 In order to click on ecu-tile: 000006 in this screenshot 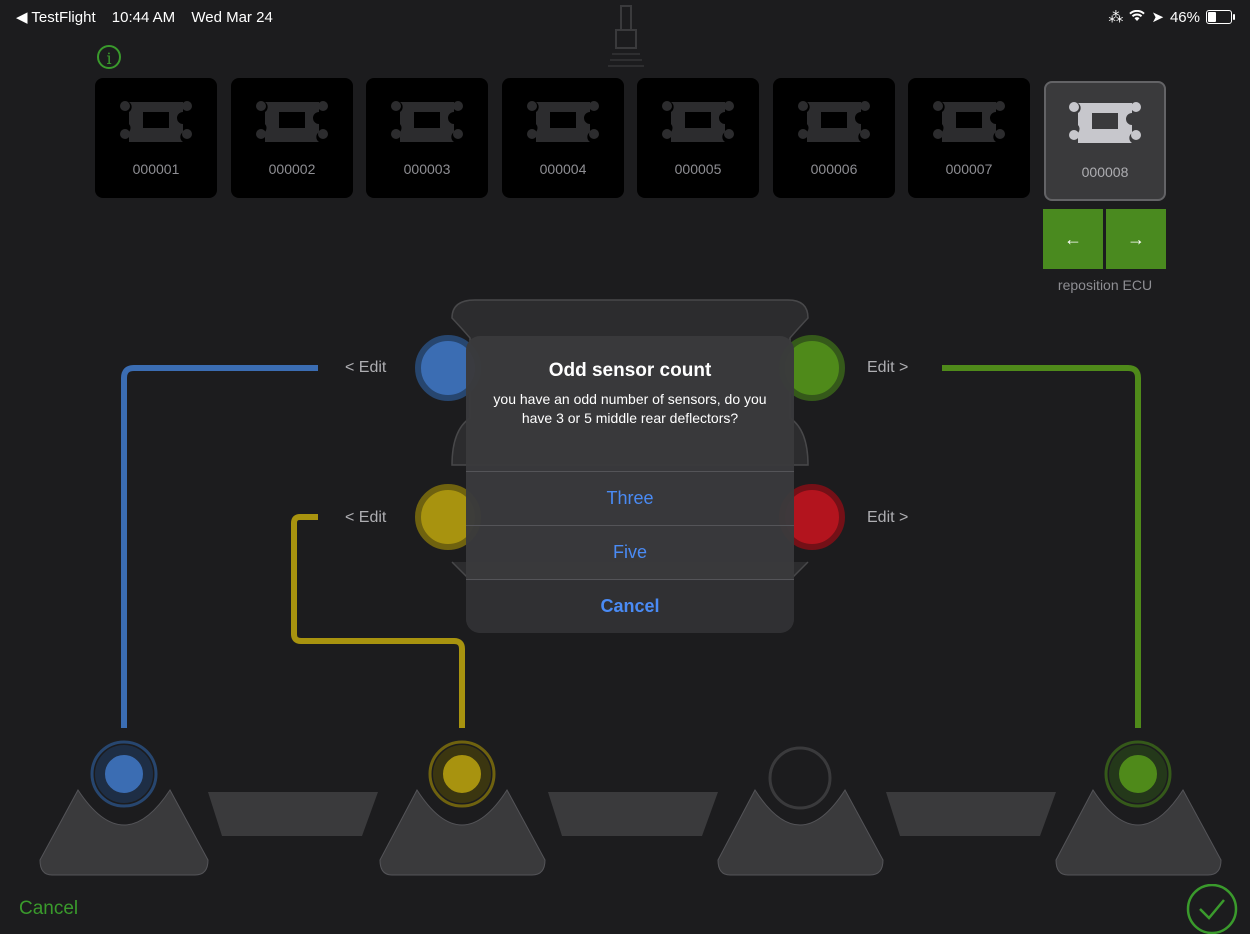, I will do `click(834, 138)`.